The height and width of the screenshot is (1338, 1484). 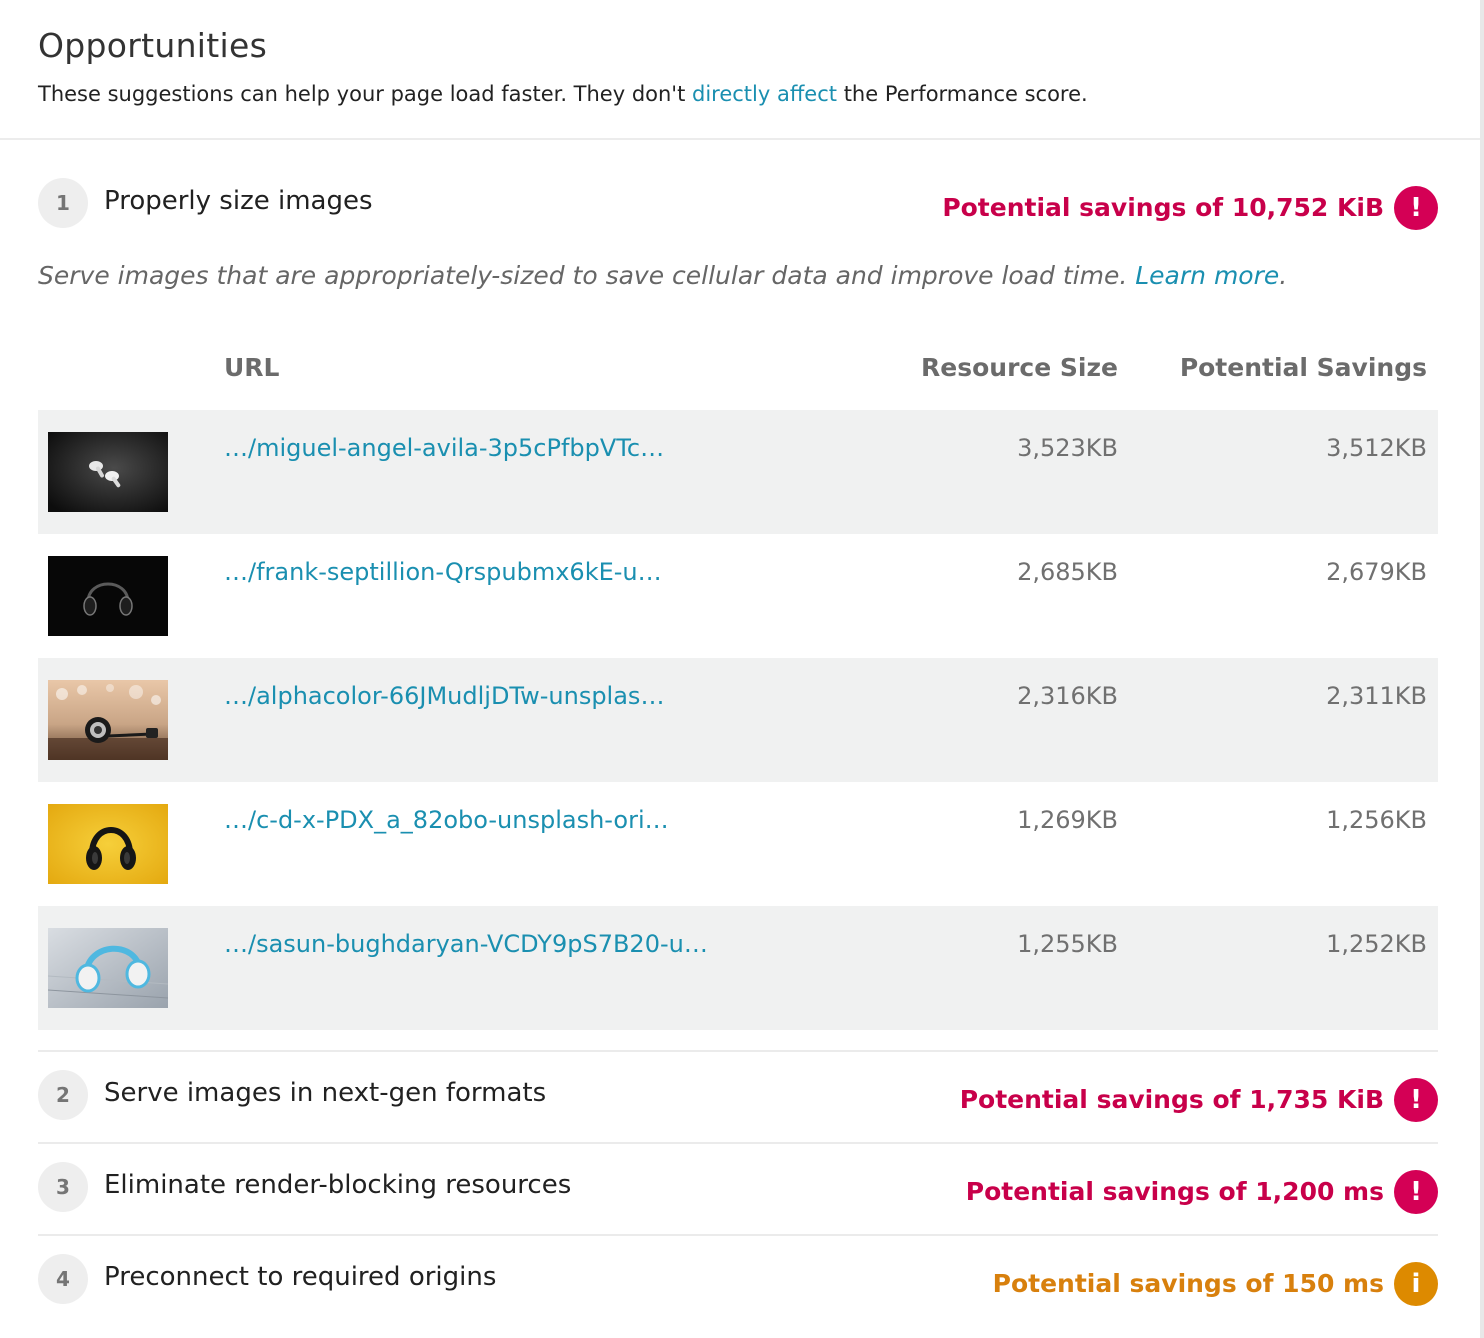 What do you see at coordinates (1303, 367) in the screenshot?
I see `column-header-potential-savings: Potential Savings` at bounding box center [1303, 367].